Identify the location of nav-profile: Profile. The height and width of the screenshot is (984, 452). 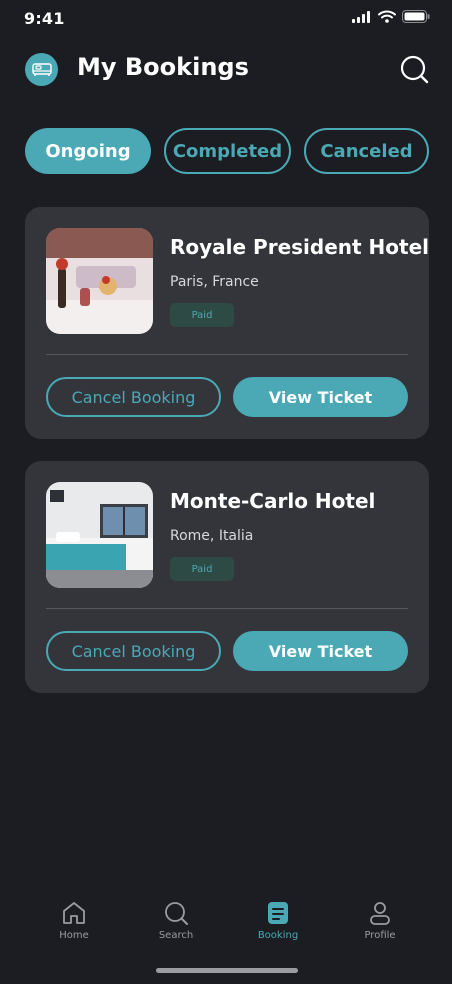
(380, 920).